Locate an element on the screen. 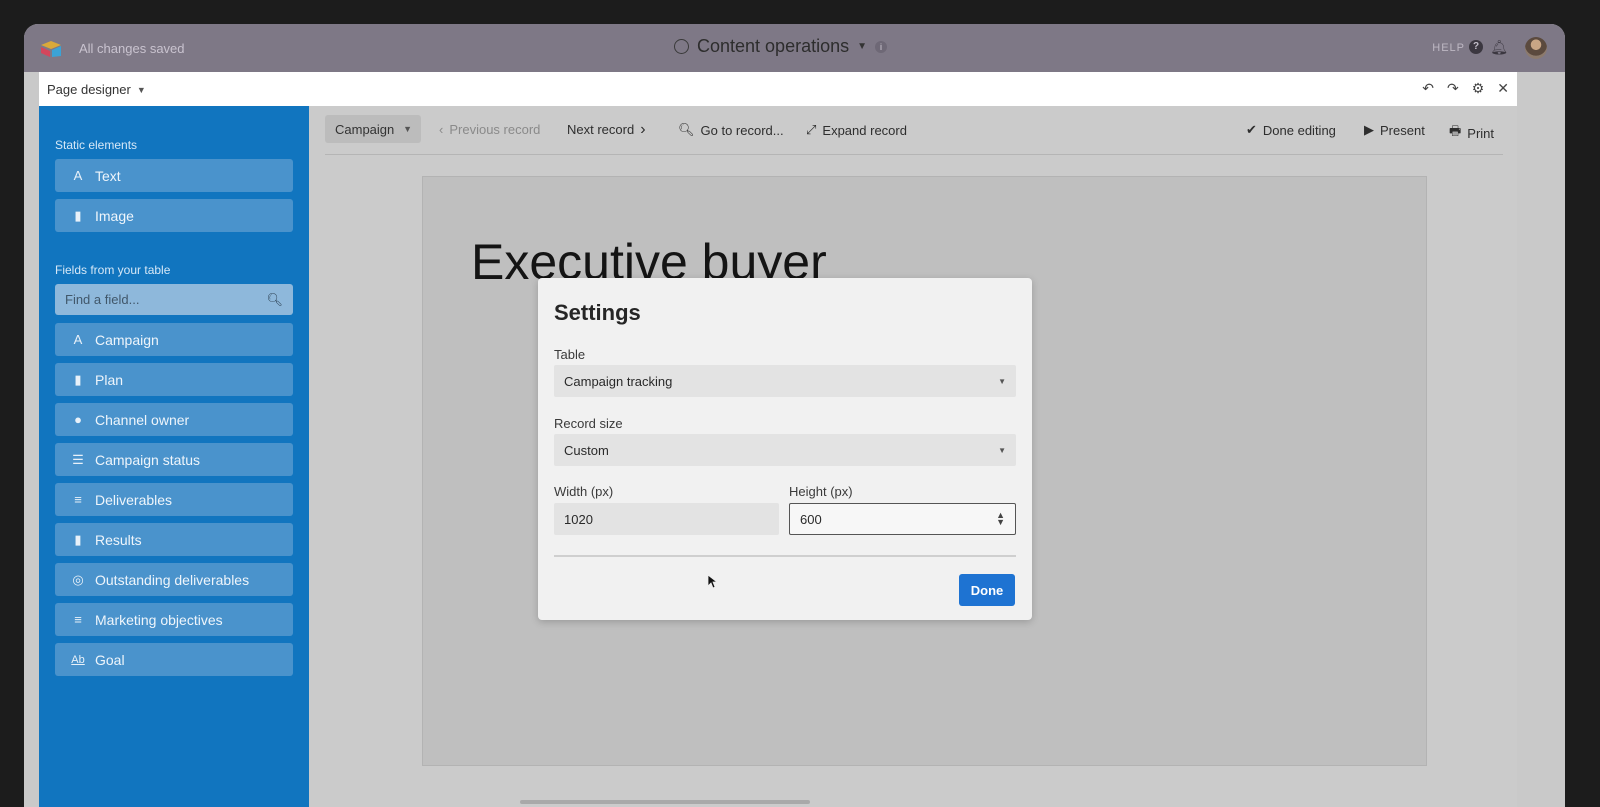 Image resolution: width=1600 pixels, height=807 pixels. sidebar-item-channel-owner: ● Channel owner is located at coordinates (174, 419).